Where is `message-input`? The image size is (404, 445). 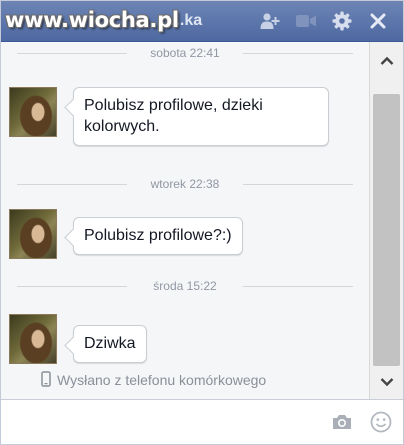
message-input is located at coordinates (164, 422).